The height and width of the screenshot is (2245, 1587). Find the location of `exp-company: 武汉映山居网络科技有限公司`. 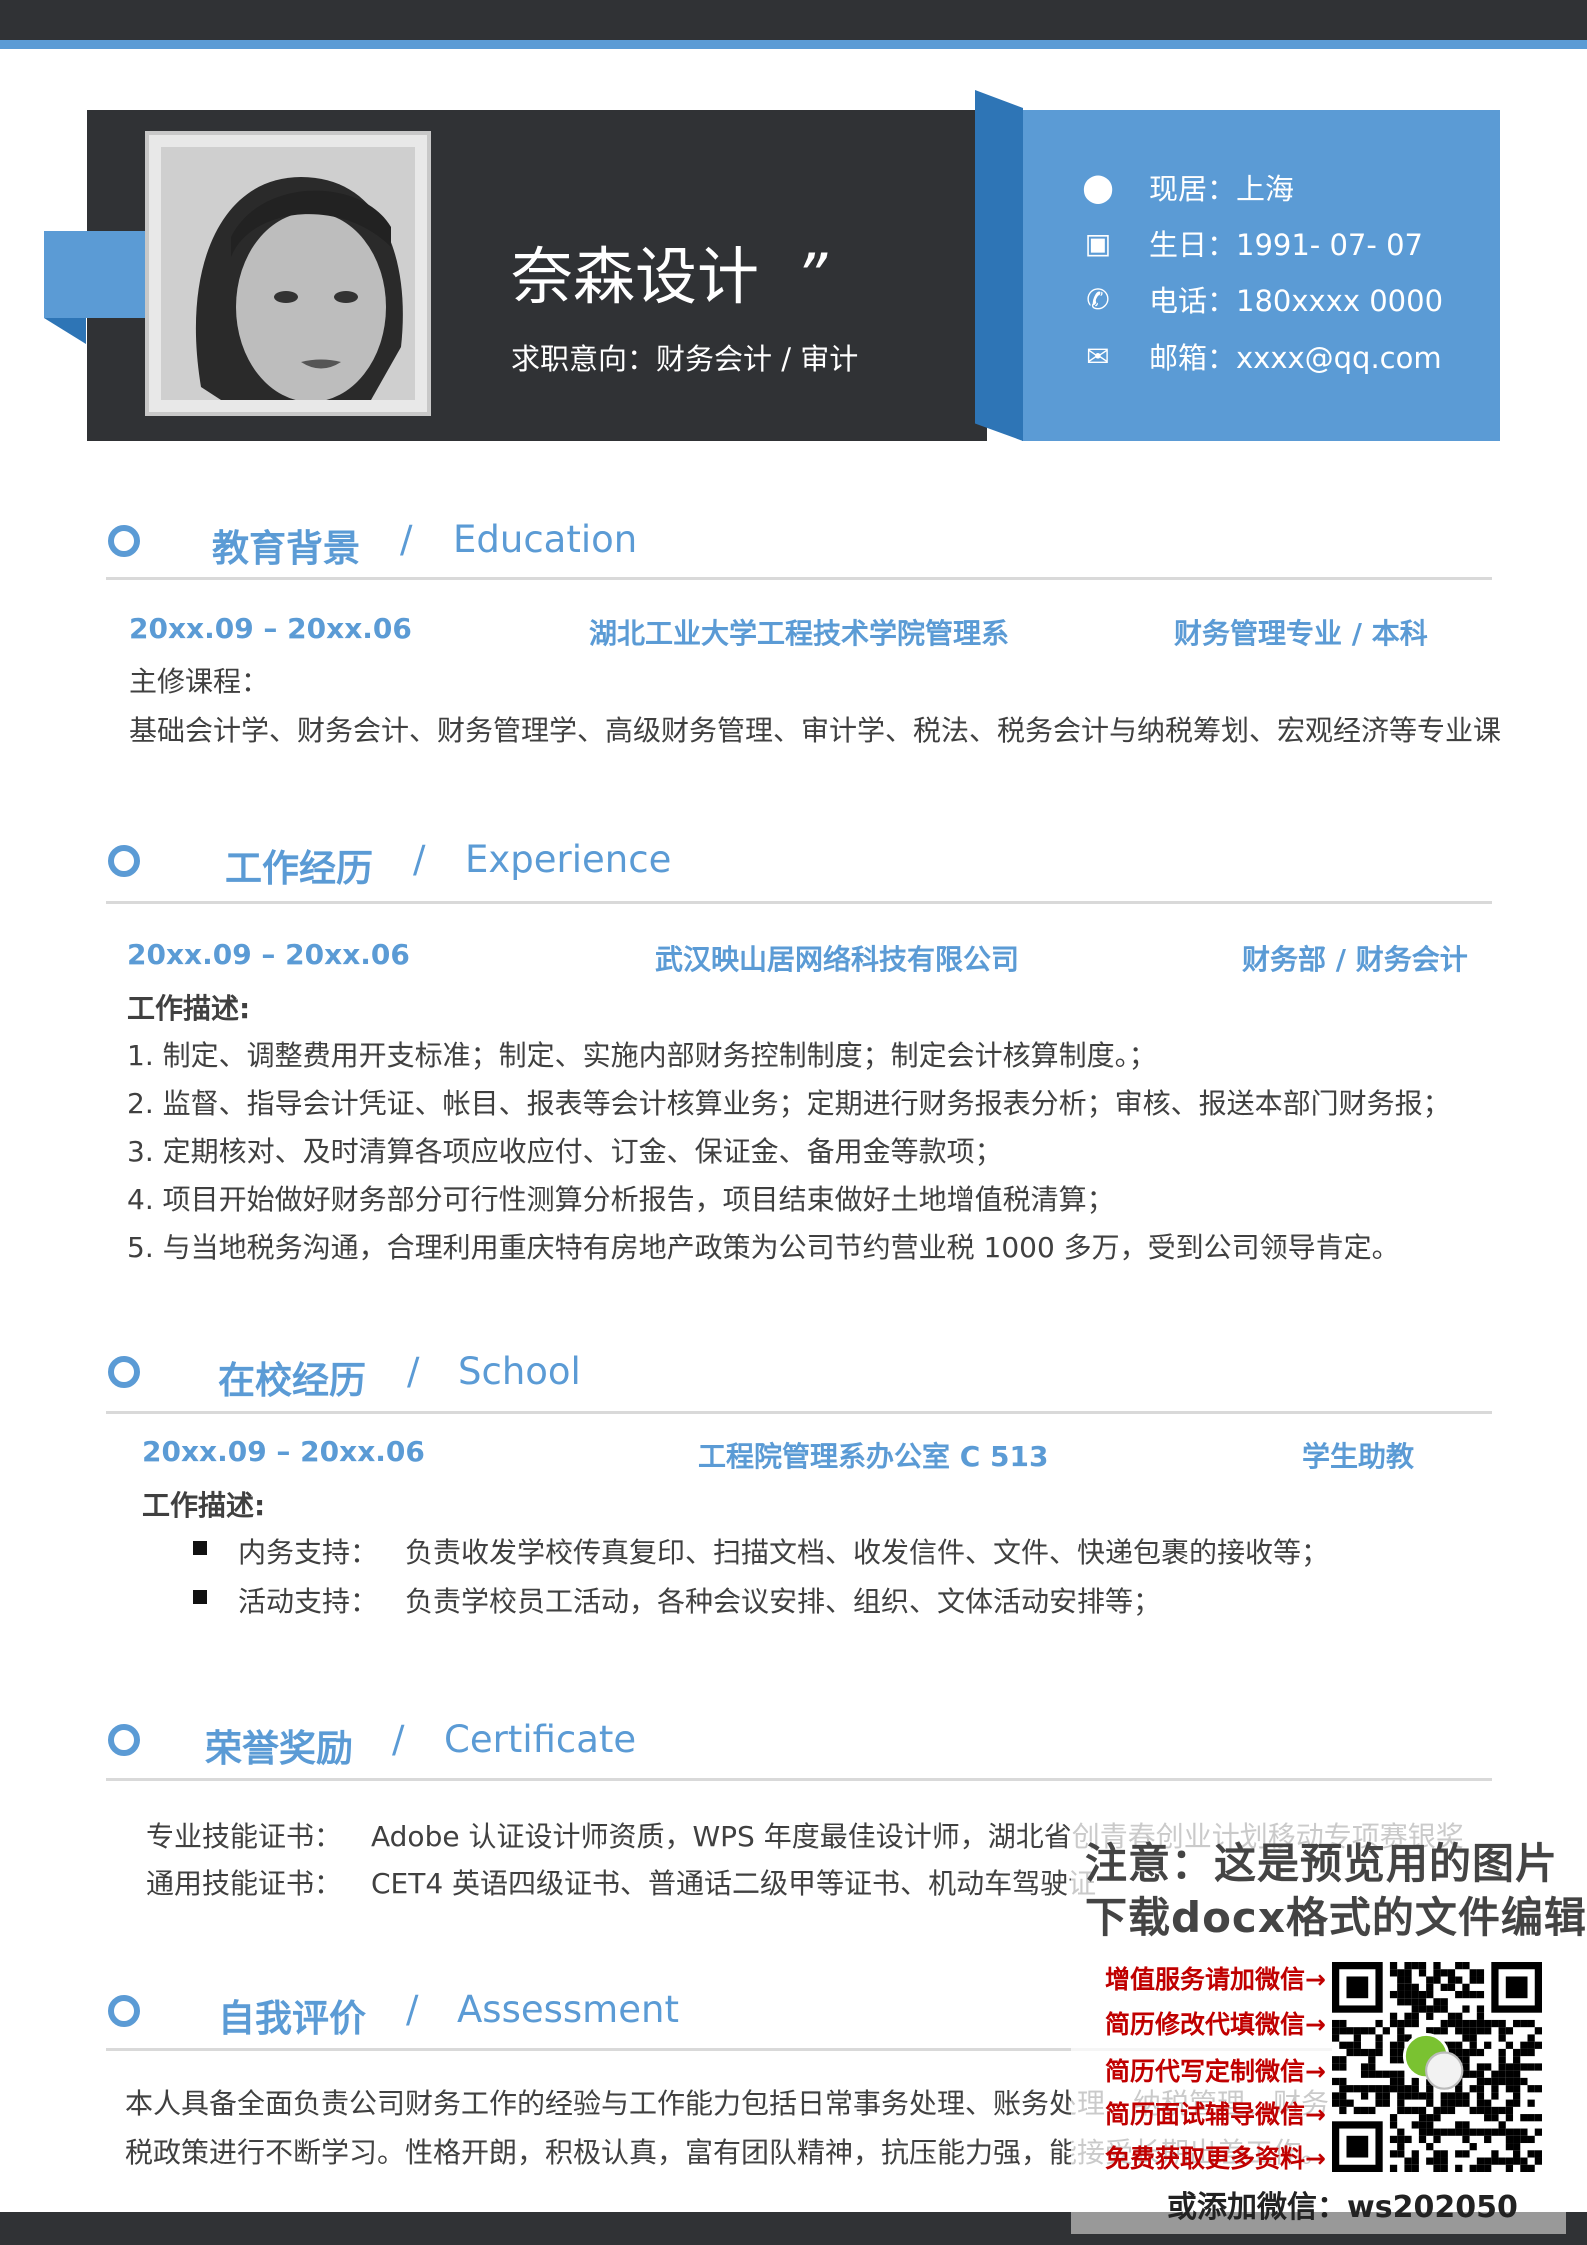

exp-company: 武汉映山居网络科技有限公司 is located at coordinates (837, 959).